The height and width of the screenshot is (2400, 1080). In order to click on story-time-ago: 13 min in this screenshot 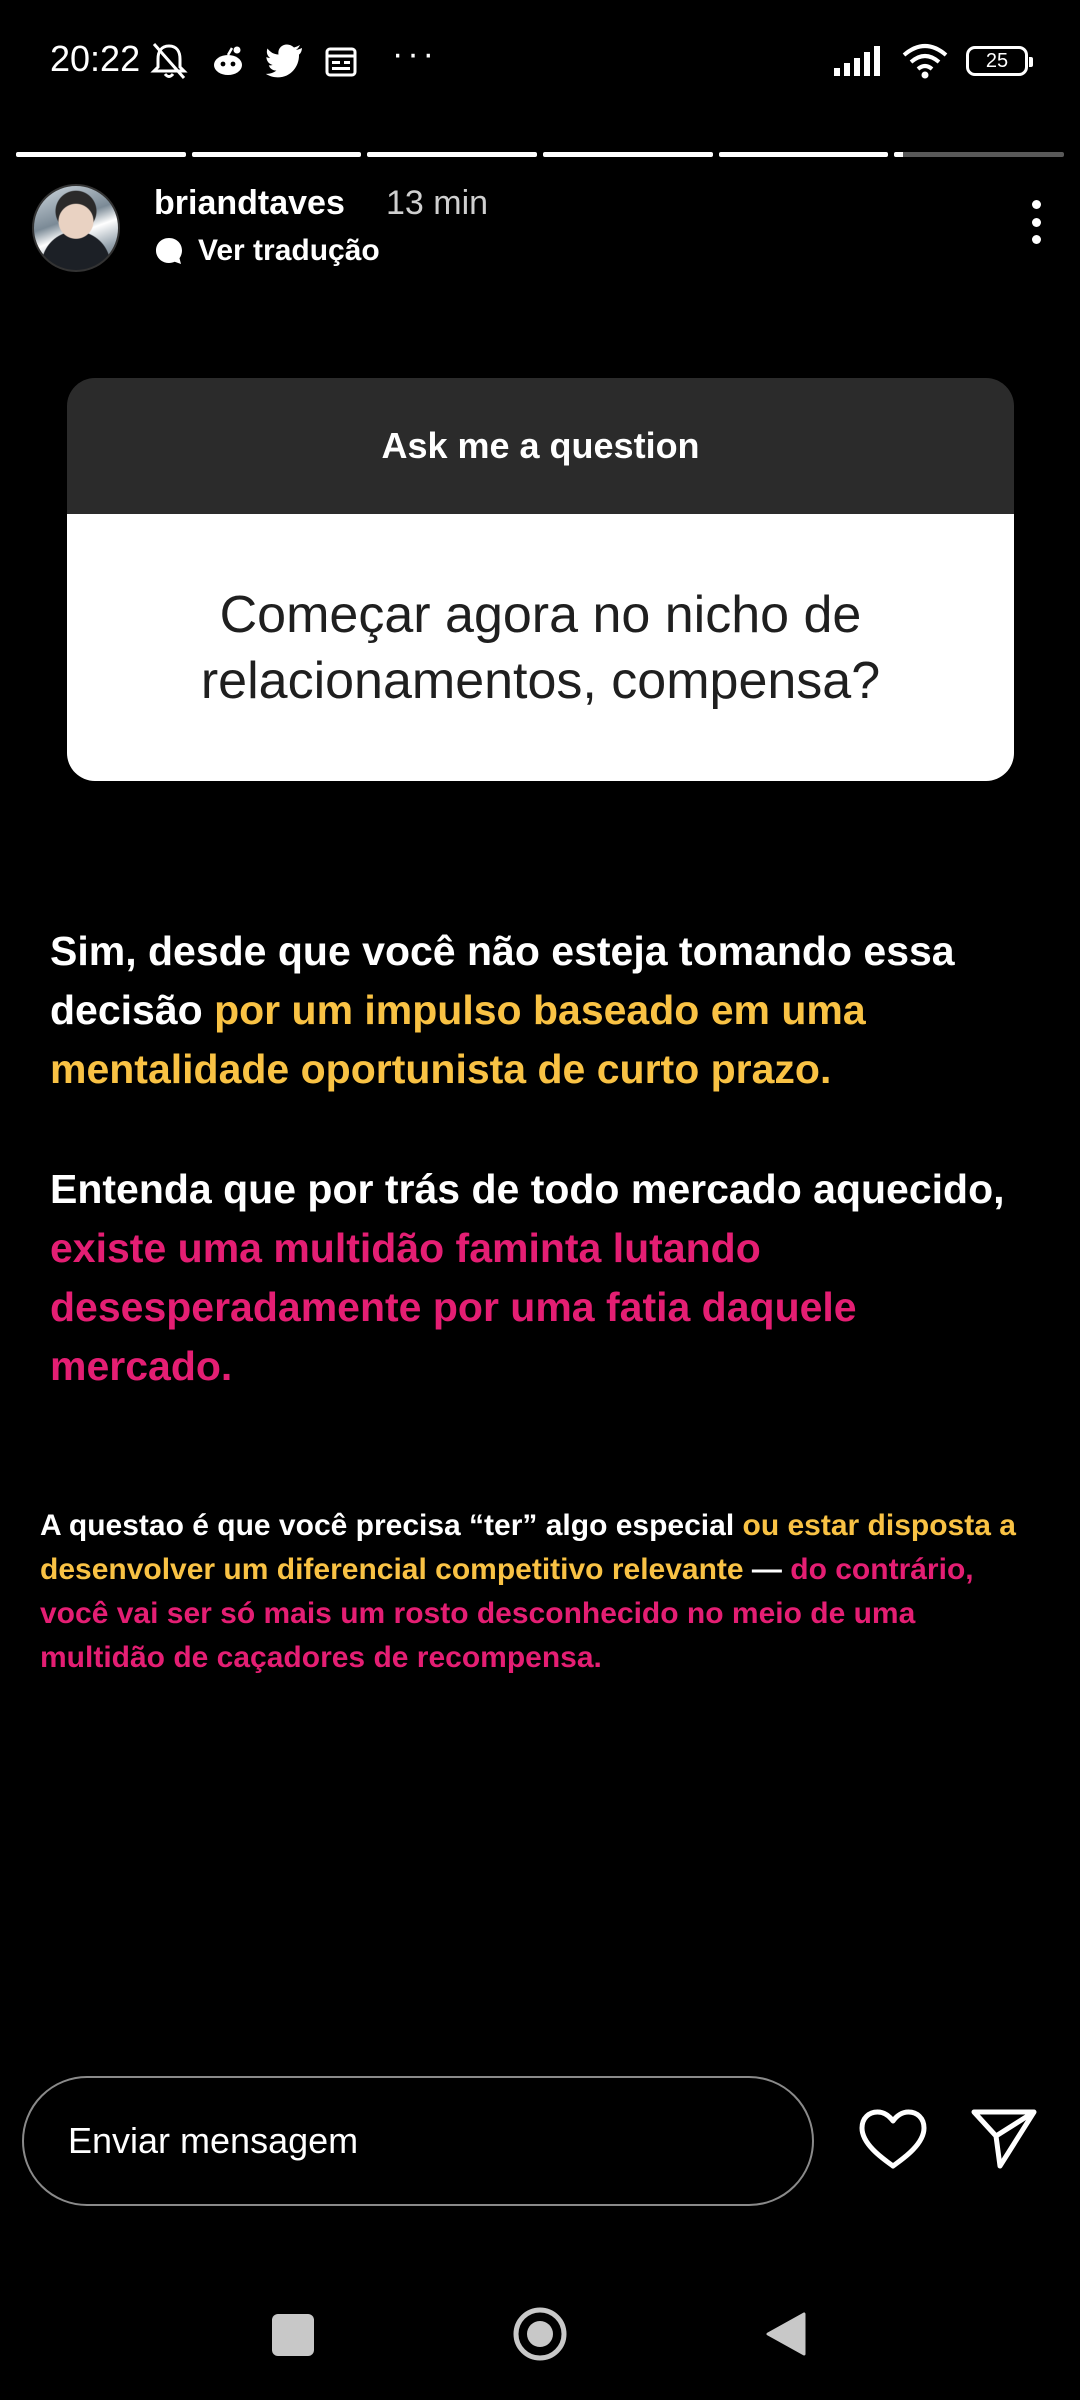, I will do `click(437, 203)`.